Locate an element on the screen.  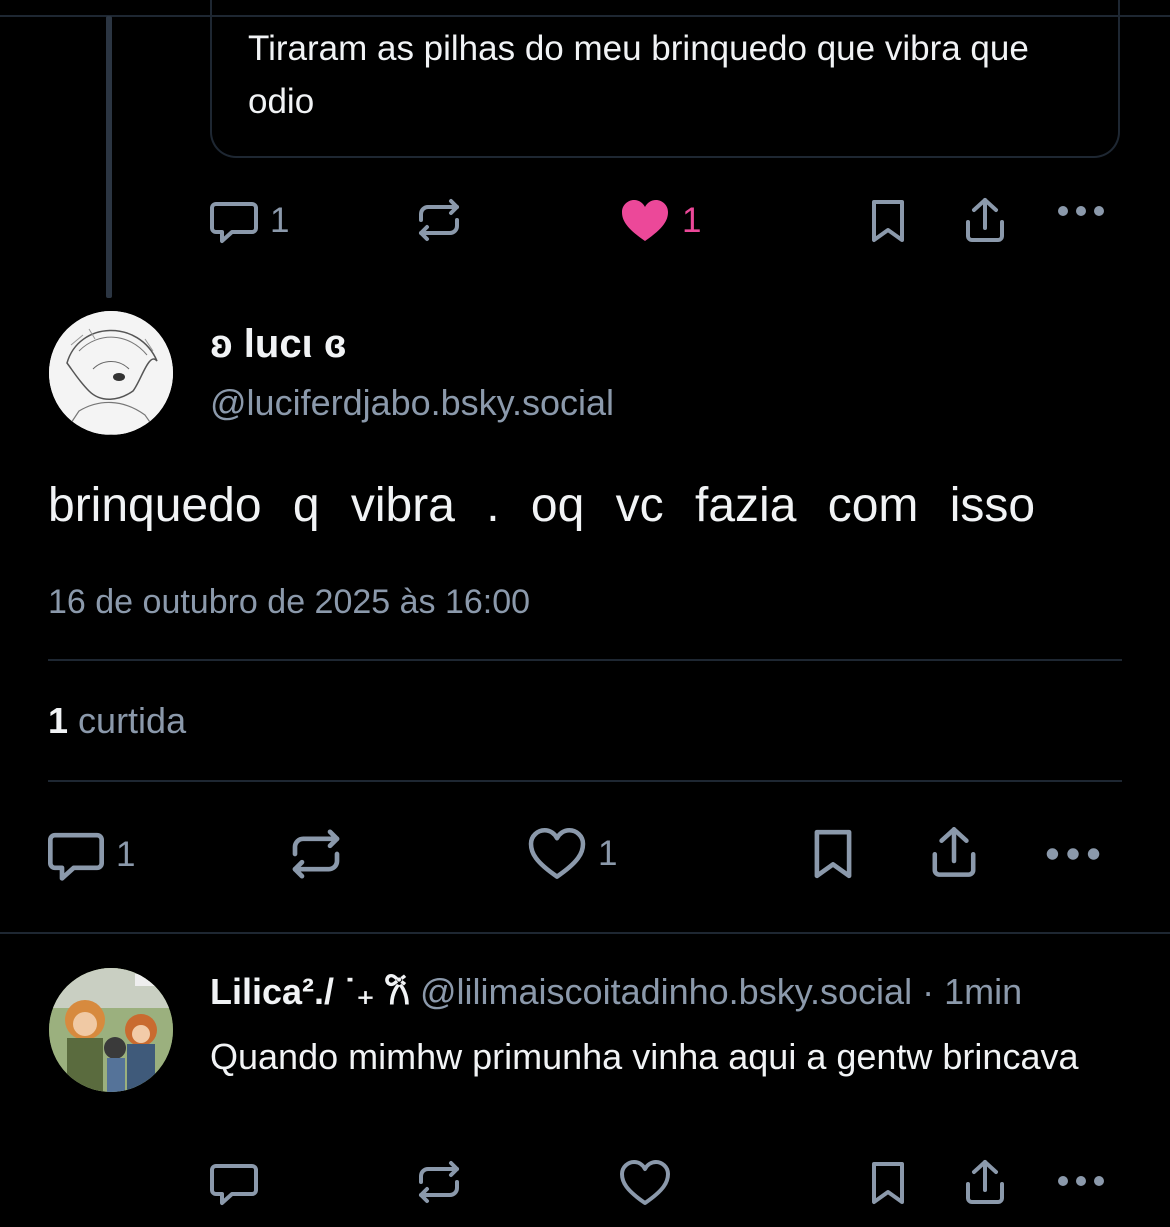
likes-summary: 1 curtida is located at coordinates (117, 721).